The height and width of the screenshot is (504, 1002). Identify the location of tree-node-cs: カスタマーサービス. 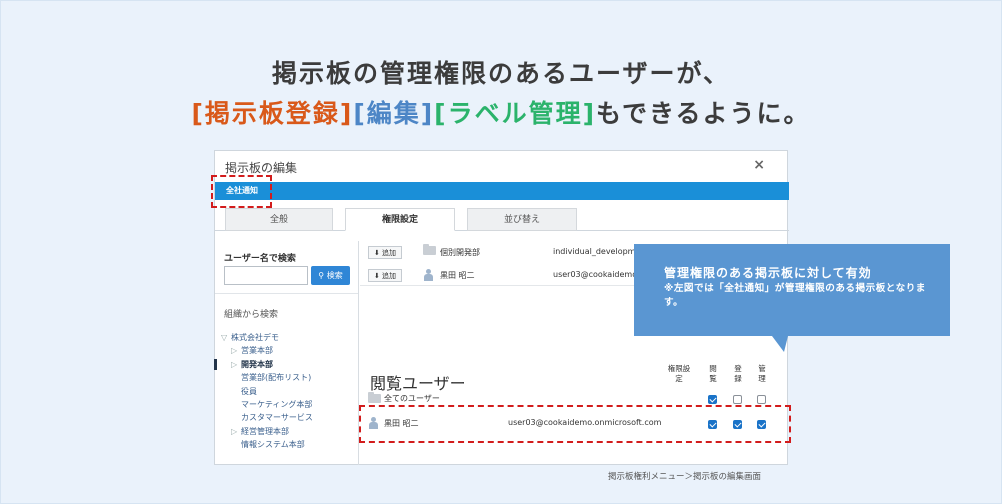
(267, 417).